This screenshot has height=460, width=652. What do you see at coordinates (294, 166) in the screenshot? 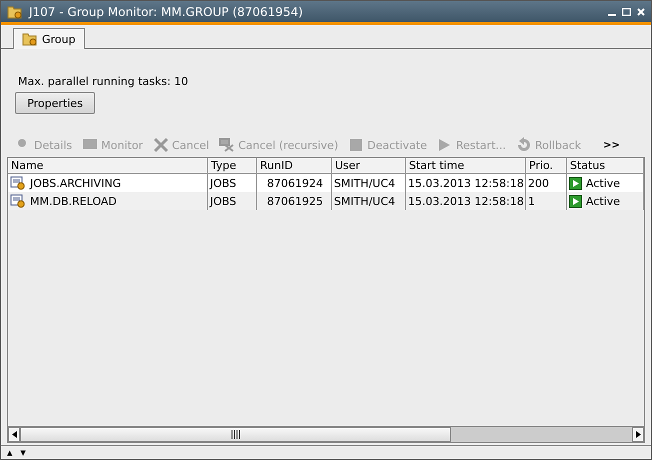
I see `column-header: RunID` at bounding box center [294, 166].